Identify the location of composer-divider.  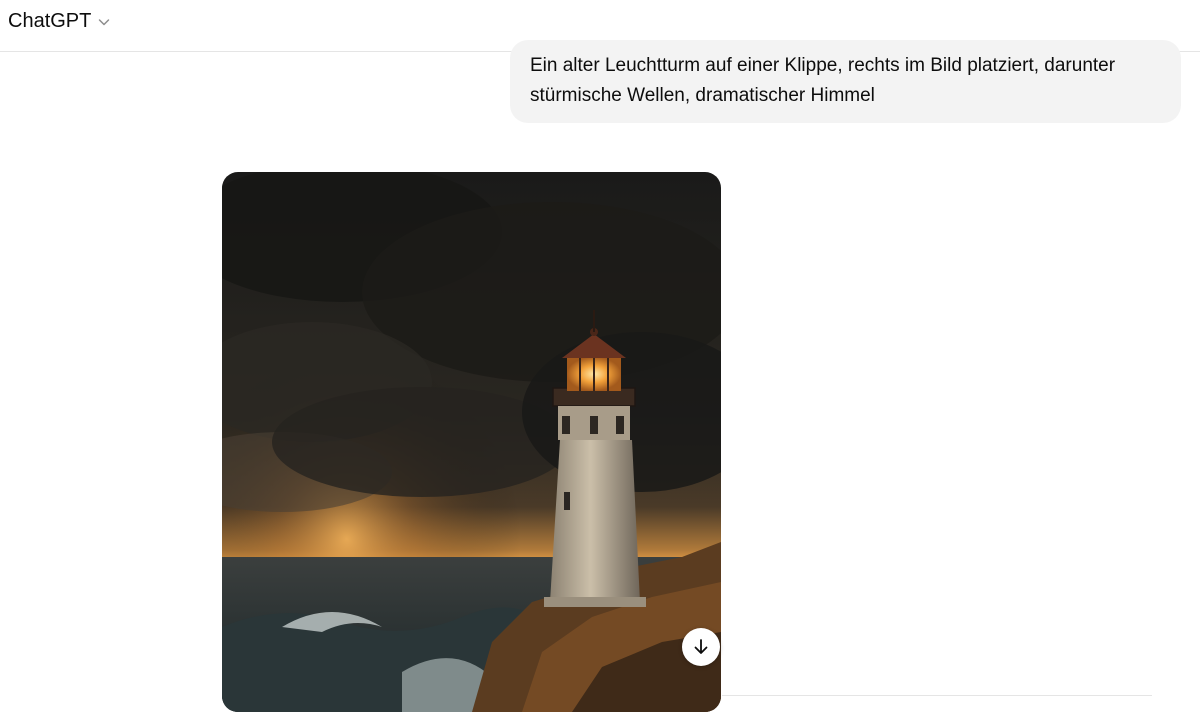
(937, 695).